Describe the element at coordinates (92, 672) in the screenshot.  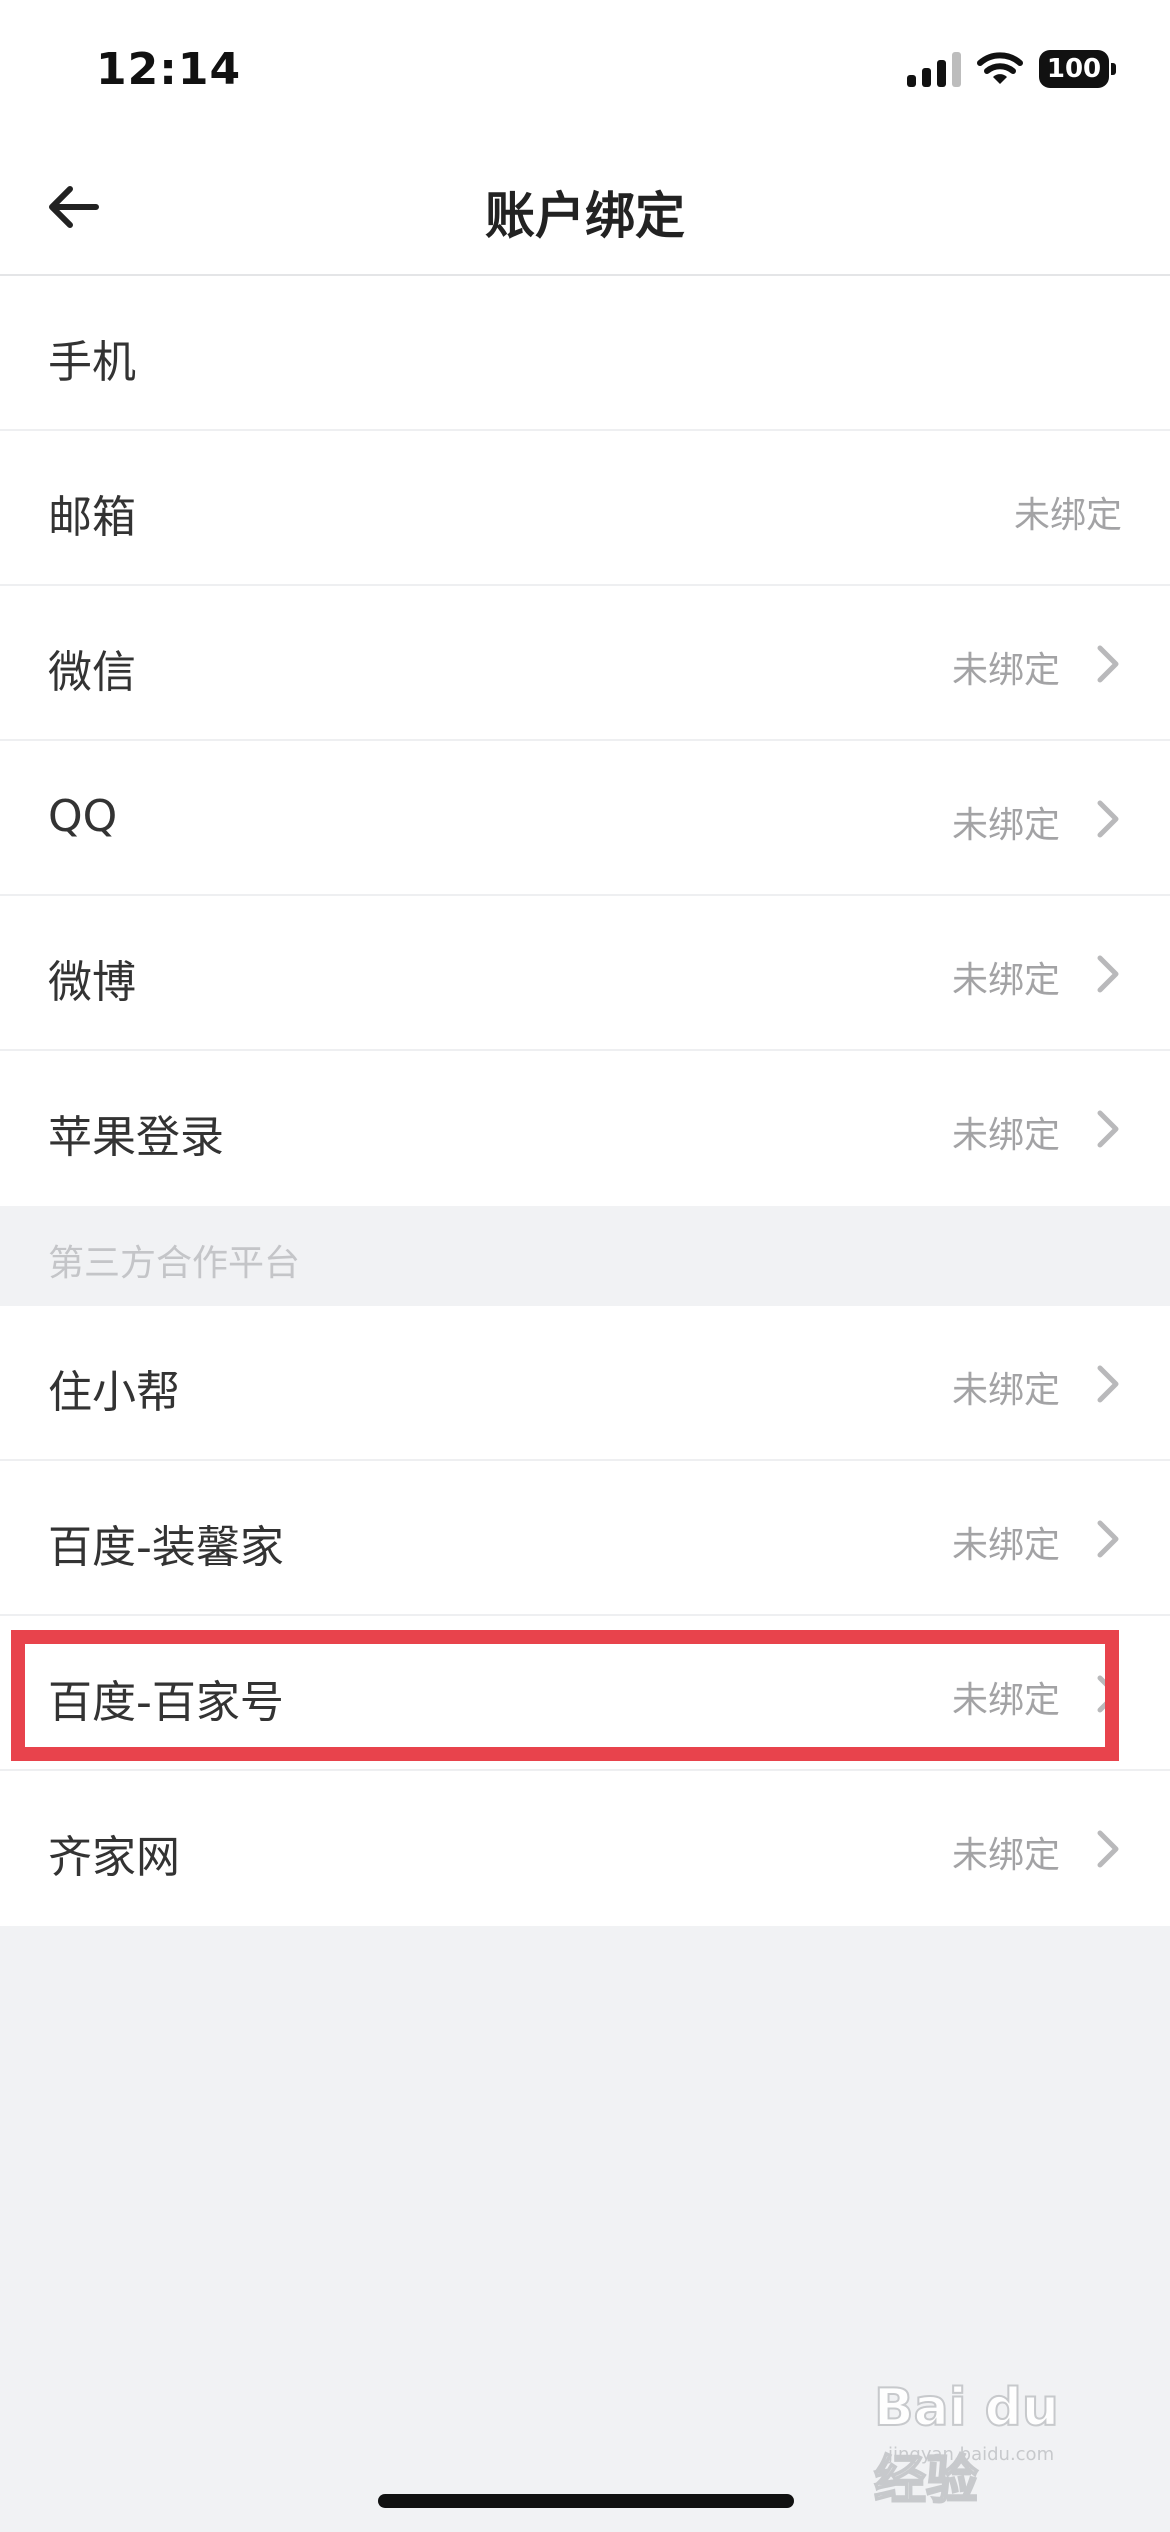
I see `row-label: 微信` at that location.